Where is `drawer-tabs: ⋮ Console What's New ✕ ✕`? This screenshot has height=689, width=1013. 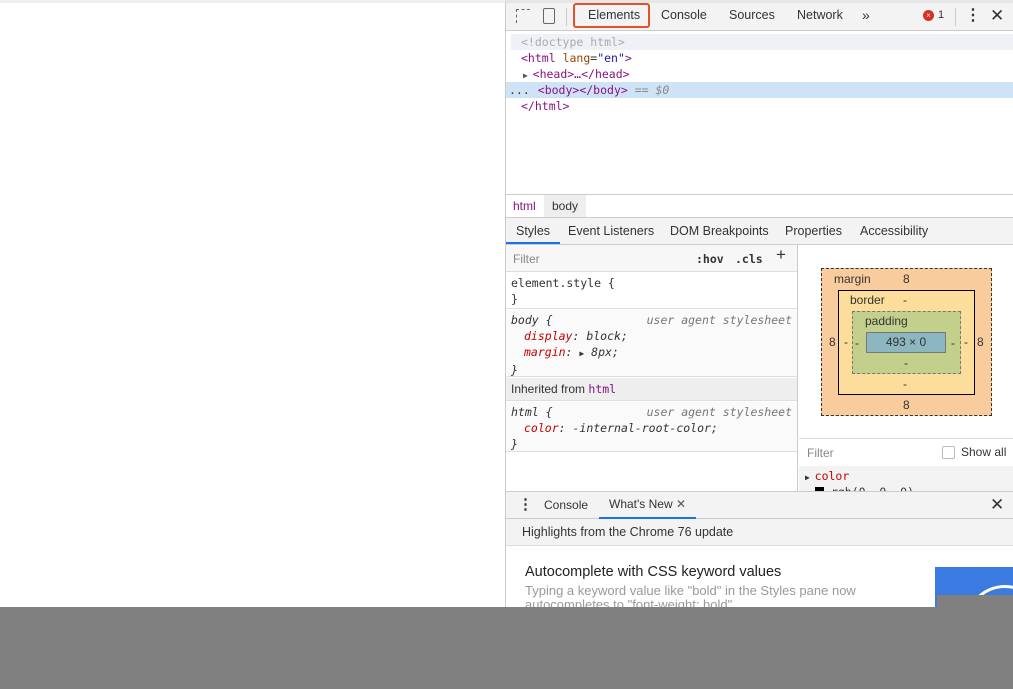
drawer-tabs: ⋮ Console What's New ✕ ✕ is located at coordinates (759, 505).